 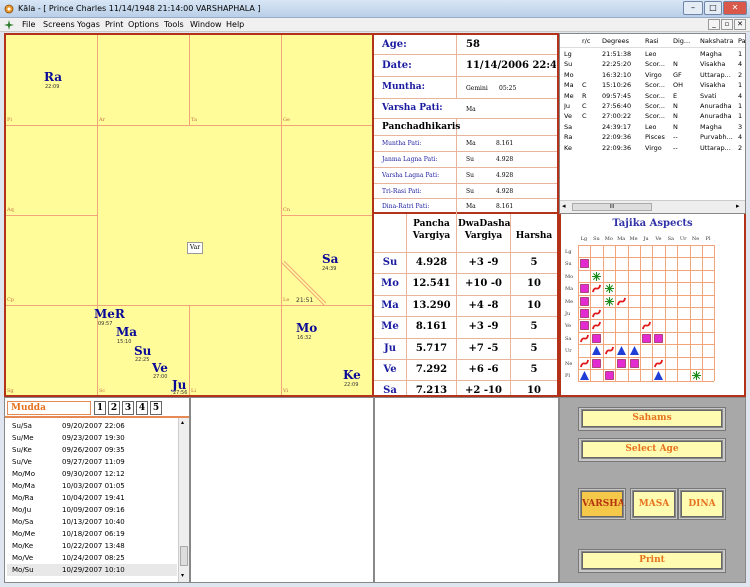 I want to click on mudda-row: Mo/Ma 10/03/2007 01:05, so click(x=92, y=486).